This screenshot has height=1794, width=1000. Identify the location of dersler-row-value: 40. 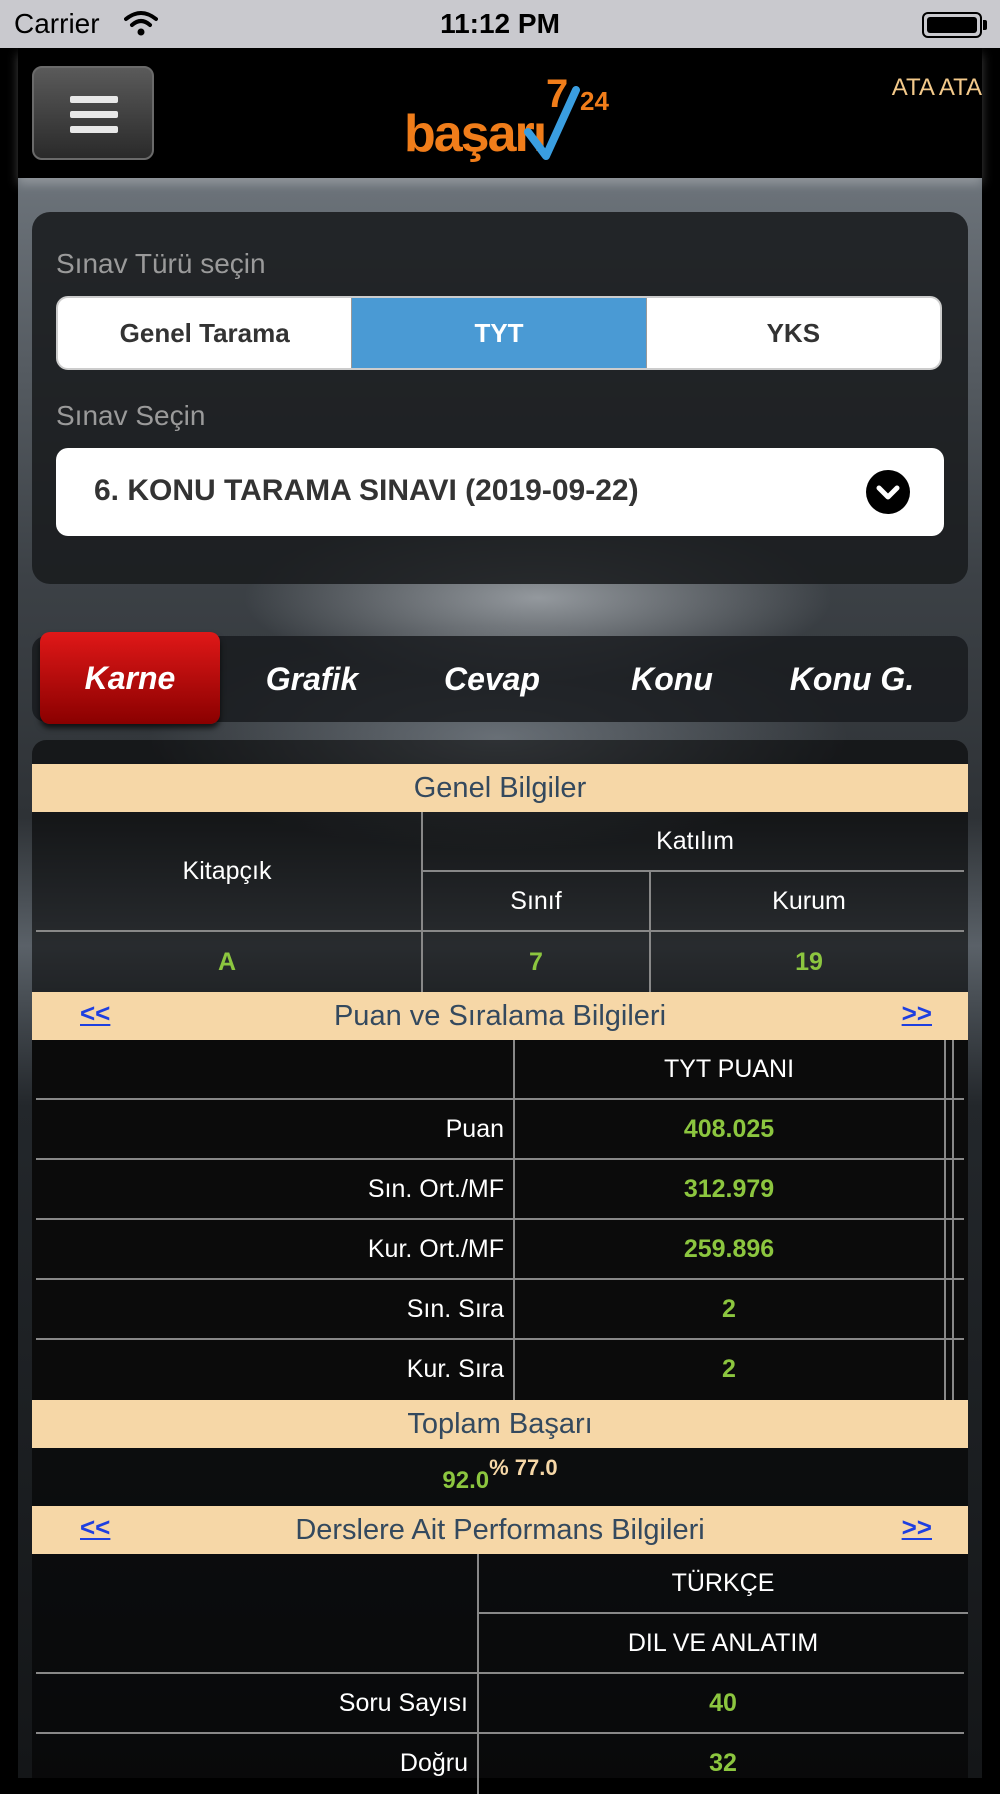
(723, 1702).